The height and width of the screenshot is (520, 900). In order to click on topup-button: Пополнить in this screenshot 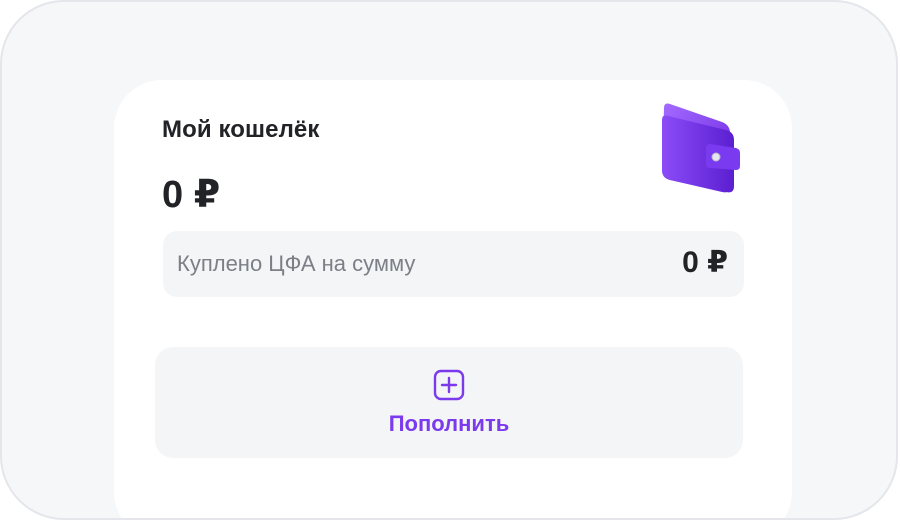, I will do `click(449, 402)`.